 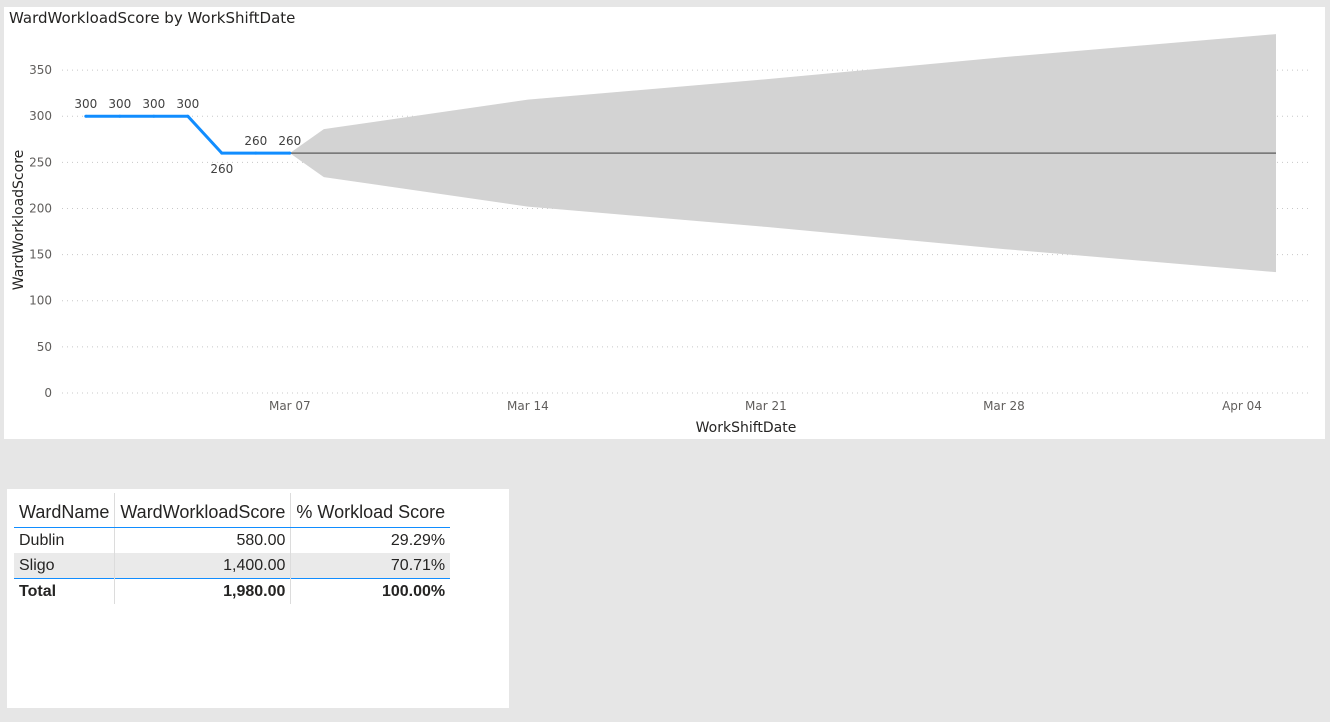 What do you see at coordinates (40, 301) in the screenshot?
I see `y-tick-label: 100` at bounding box center [40, 301].